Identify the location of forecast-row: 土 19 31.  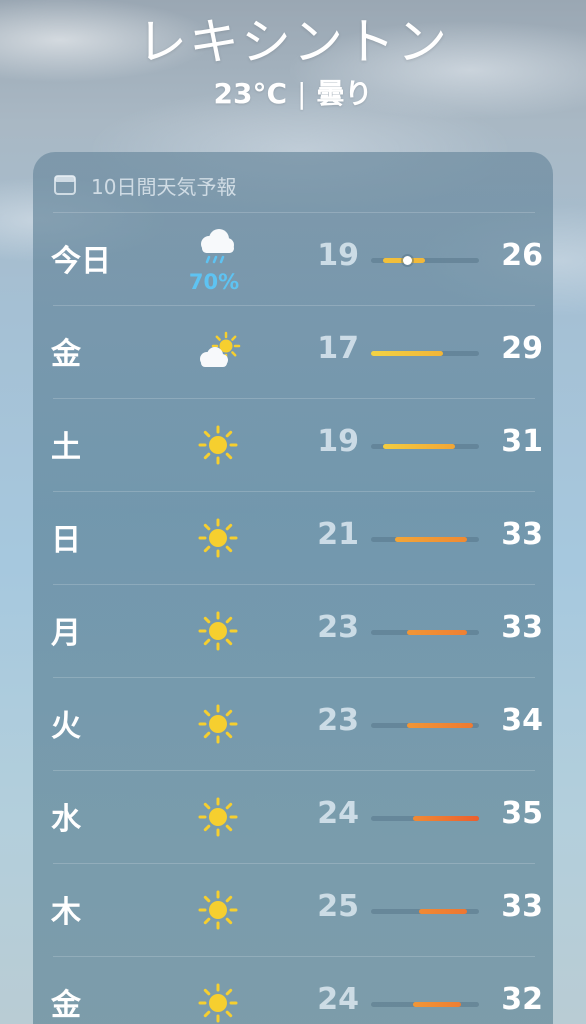
(293, 444).